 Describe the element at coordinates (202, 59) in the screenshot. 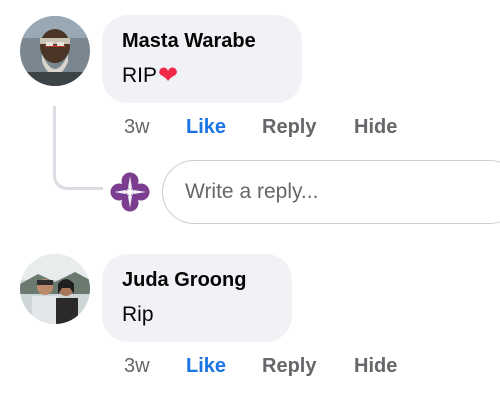

I see `comment-bubble: Masta Warabe RIP ❤` at that location.